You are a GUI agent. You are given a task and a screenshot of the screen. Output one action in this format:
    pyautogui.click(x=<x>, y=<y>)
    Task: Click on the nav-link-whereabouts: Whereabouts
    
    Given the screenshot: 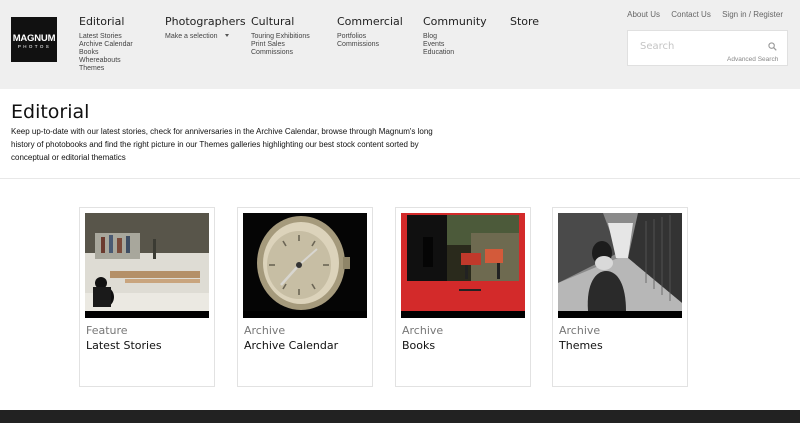 What is the action you would take?
    pyautogui.click(x=106, y=61)
    